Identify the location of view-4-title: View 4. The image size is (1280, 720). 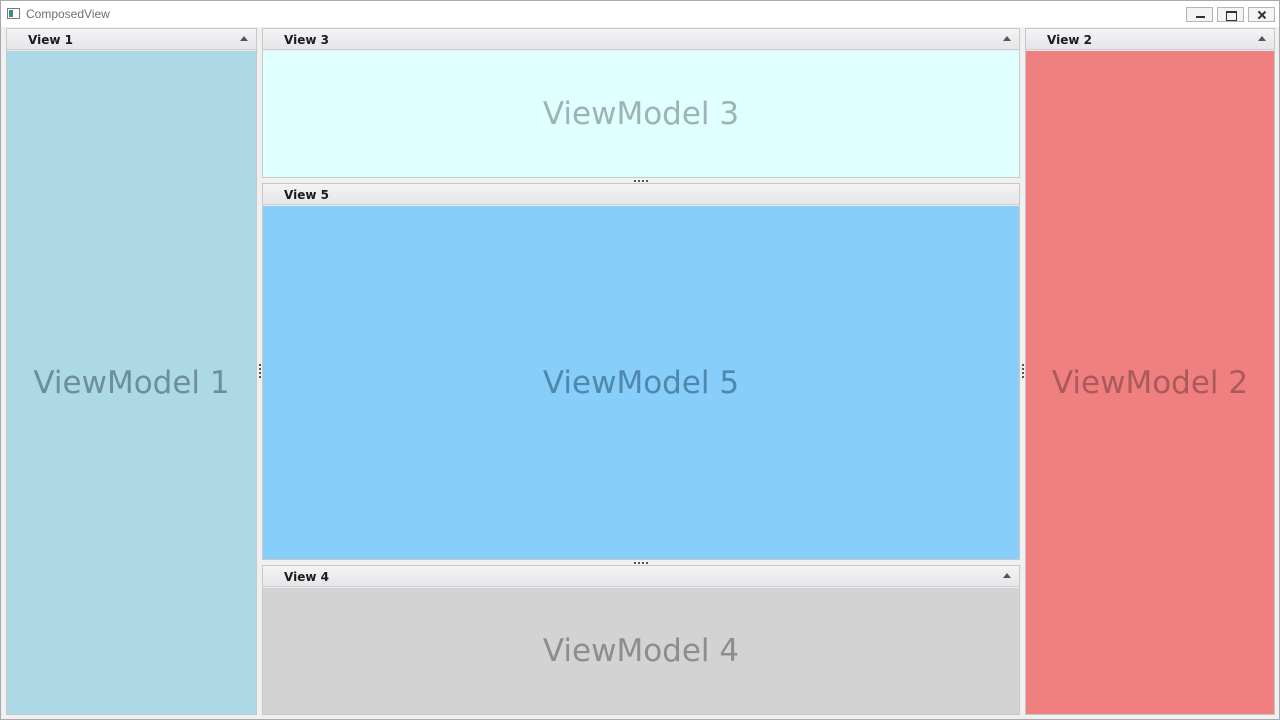
(306, 577).